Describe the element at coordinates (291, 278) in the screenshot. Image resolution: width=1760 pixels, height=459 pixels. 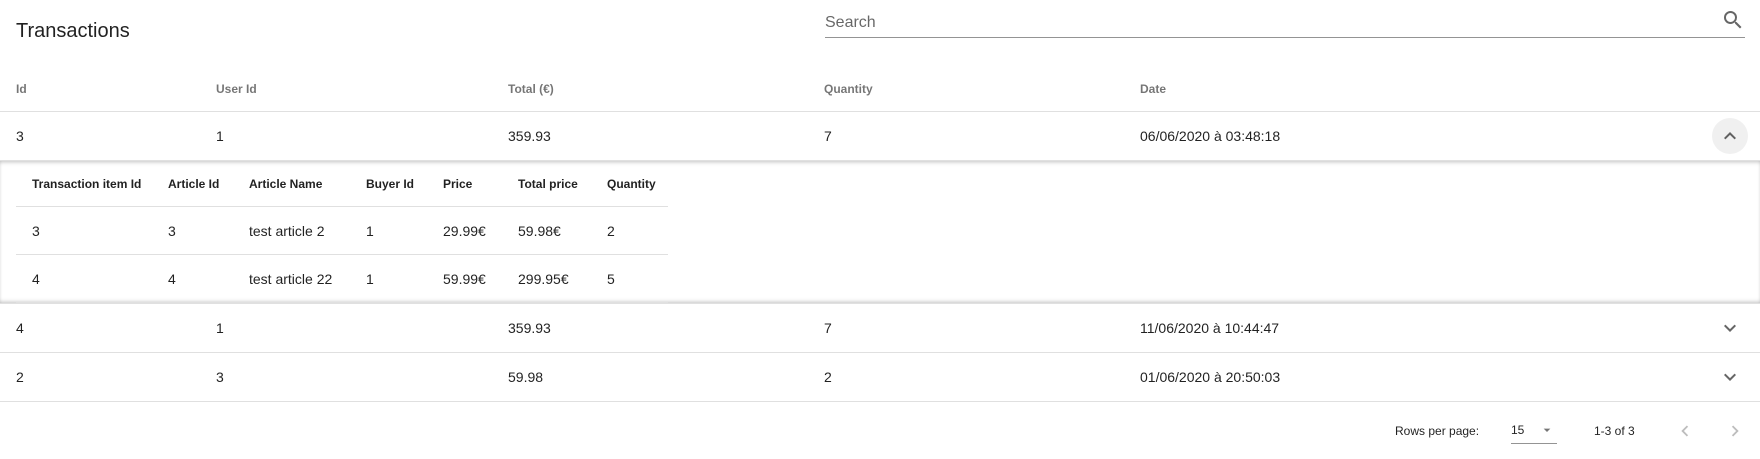
I see `detail-cell-article-name: test article 22` at that location.